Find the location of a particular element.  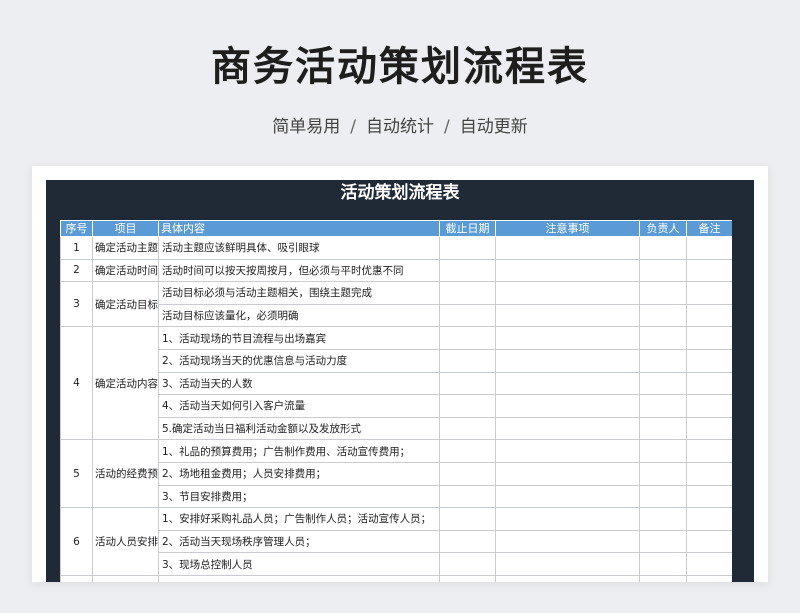

cell-content: 活动目标必须与活动主题相关，围绕主题完成 is located at coordinates (299, 293).